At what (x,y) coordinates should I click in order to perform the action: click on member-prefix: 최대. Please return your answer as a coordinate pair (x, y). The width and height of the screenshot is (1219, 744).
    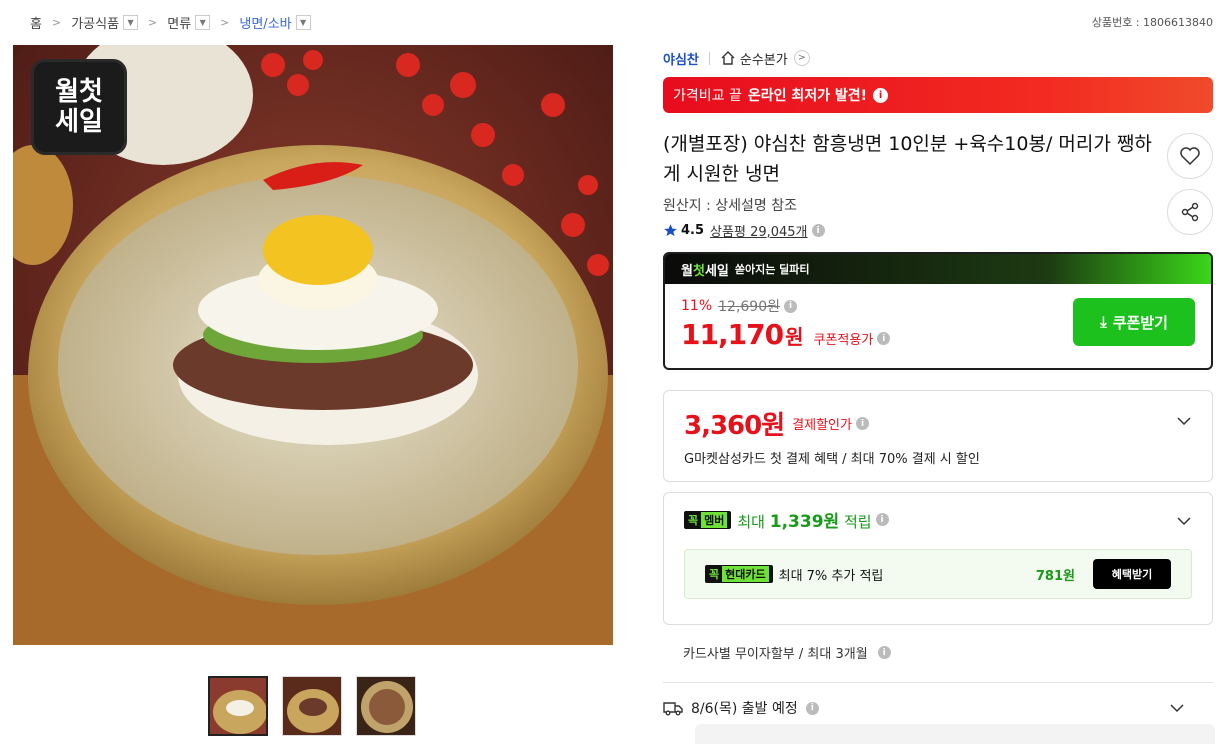
    Looking at the image, I should click on (751, 522).